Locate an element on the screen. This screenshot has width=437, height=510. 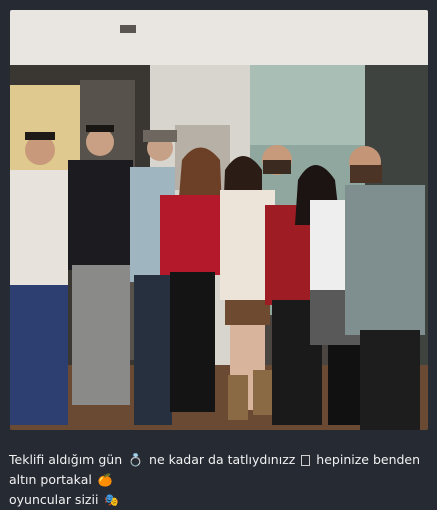
caption-part-2: ne kadar da tatlıydınızz is located at coordinates (222, 459).